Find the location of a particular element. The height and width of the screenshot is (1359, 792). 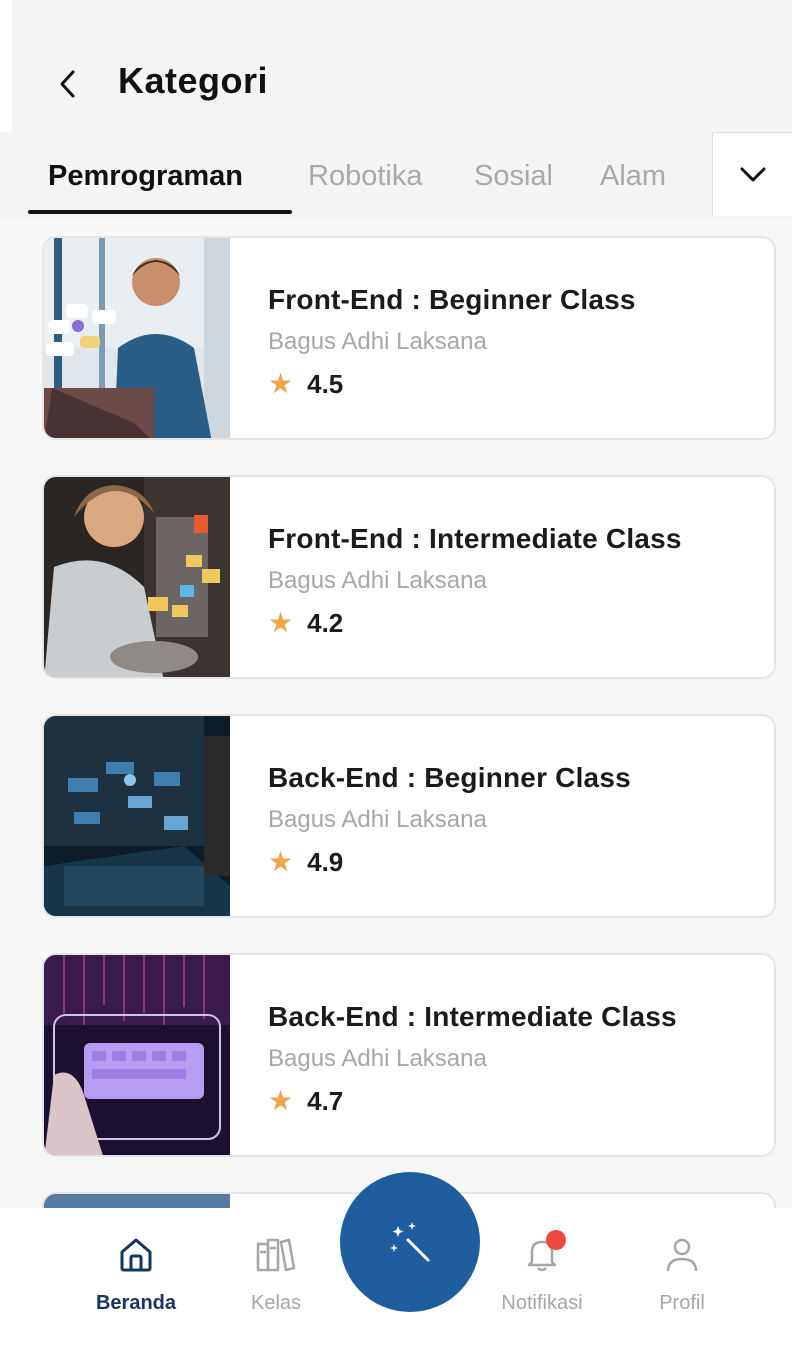

tab-sosial: Sosial is located at coordinates (513, 176).